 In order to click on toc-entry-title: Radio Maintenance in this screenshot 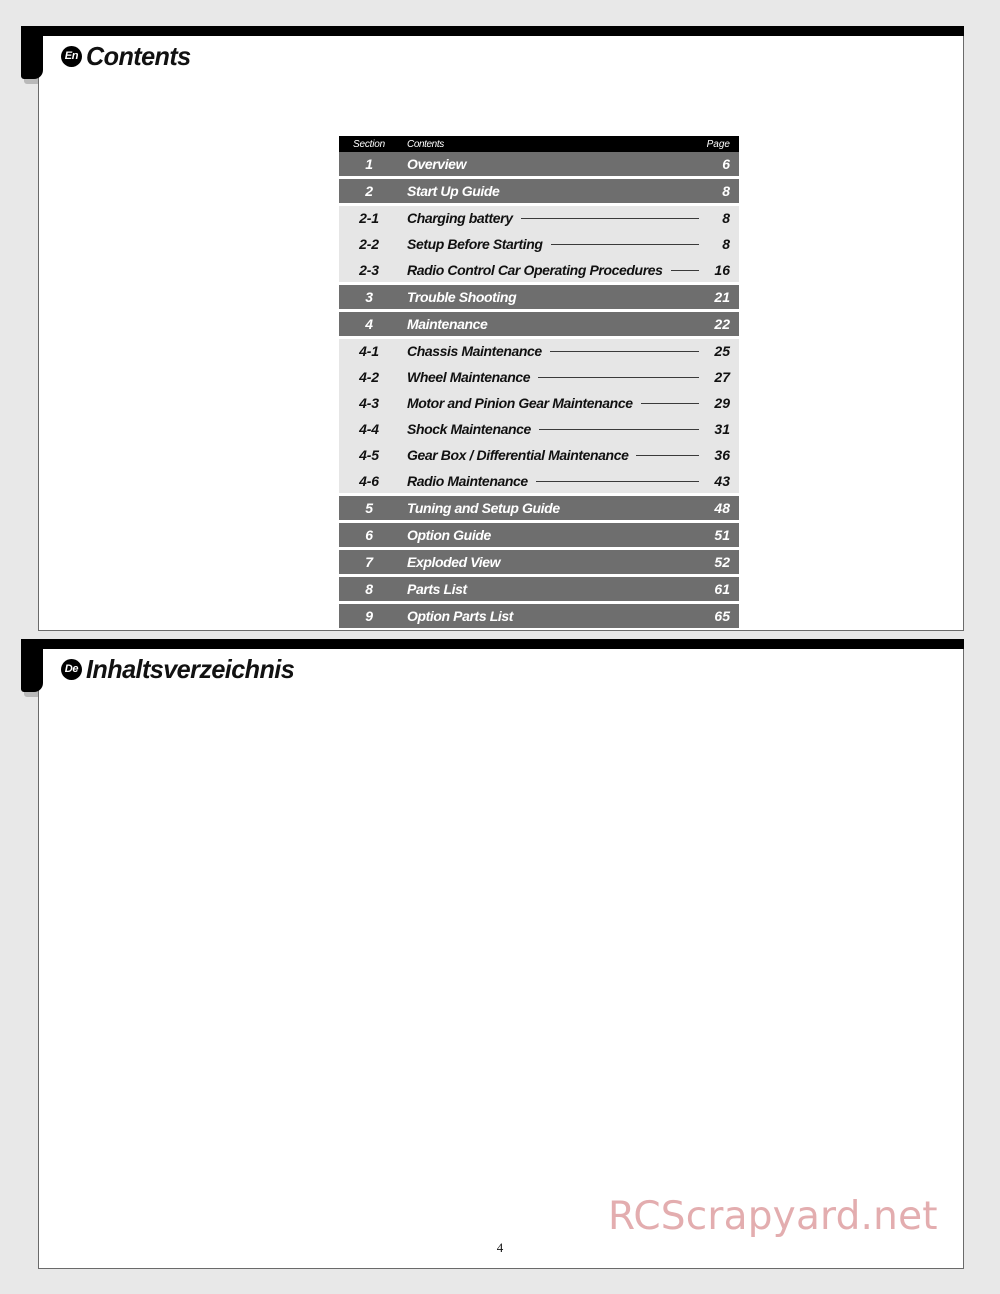, I will do `click(551, 481)`.